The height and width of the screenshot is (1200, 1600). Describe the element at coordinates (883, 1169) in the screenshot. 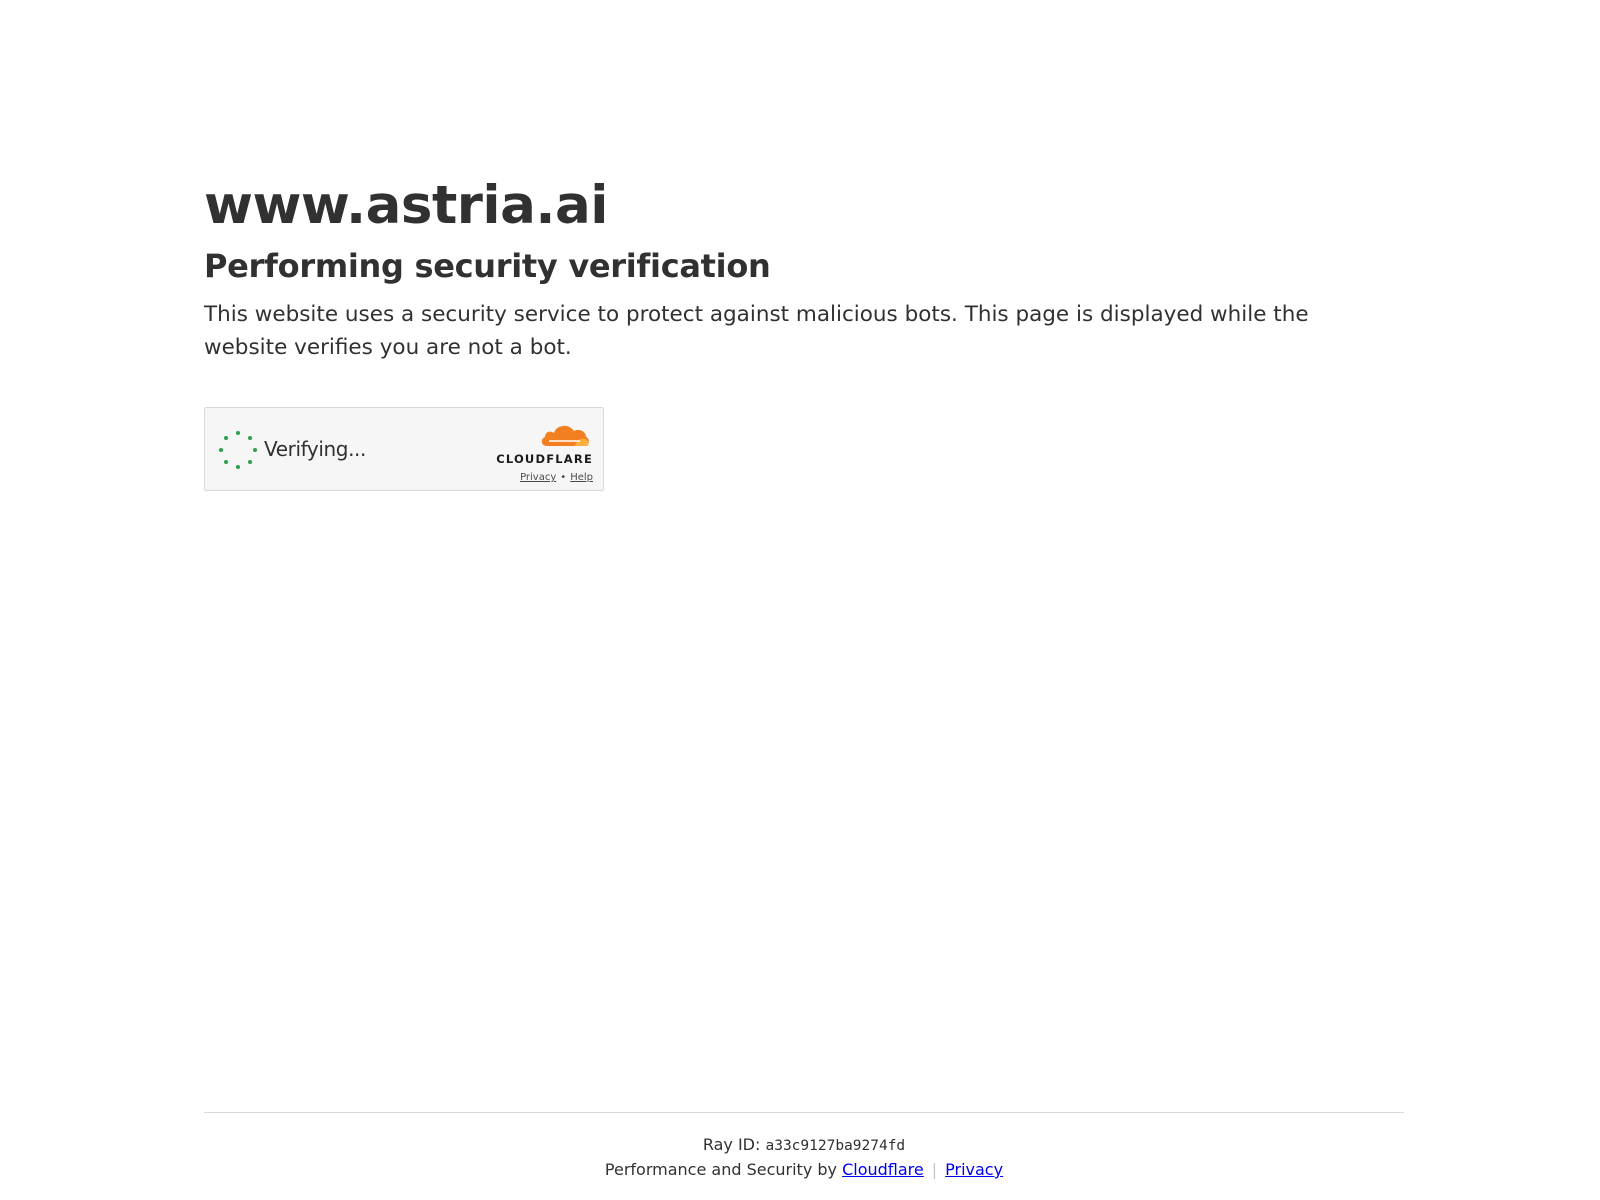

I see `cloudflare-link: Cloudflare` at that location.